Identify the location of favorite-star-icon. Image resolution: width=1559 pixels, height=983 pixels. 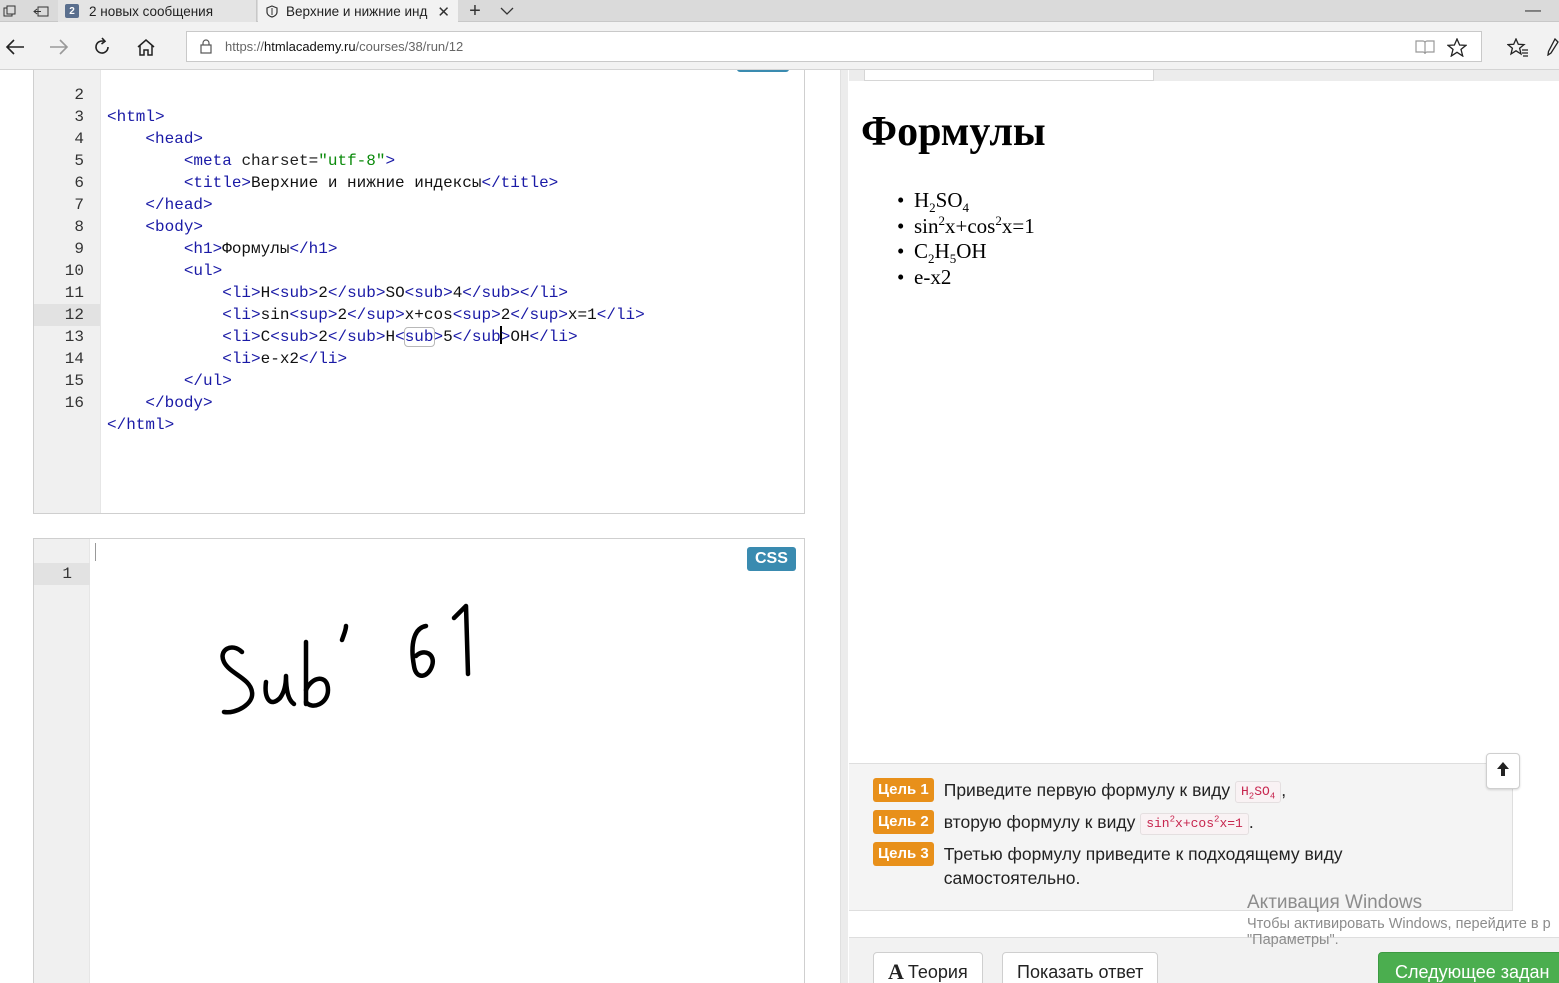
(1457, 49).